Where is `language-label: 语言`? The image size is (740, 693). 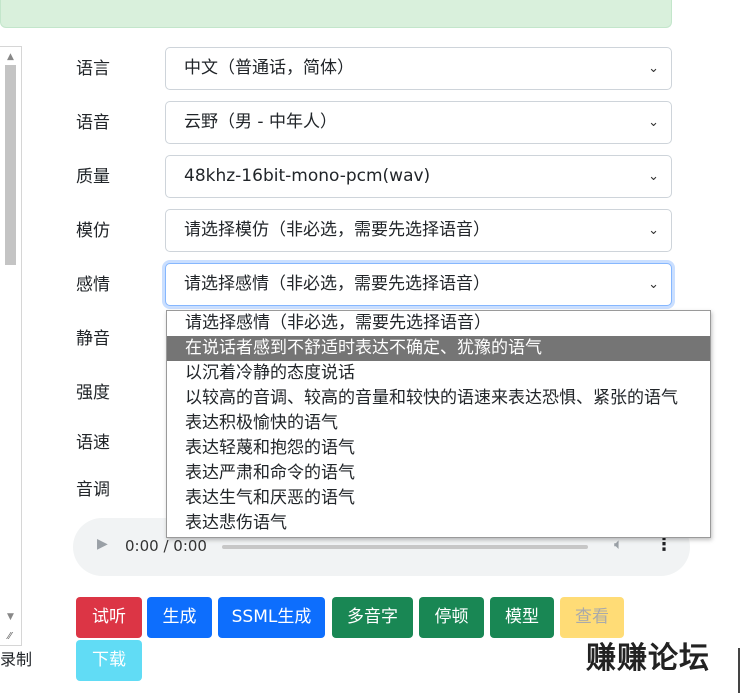 language-label: 语言 is located at coordinates (93, 69).